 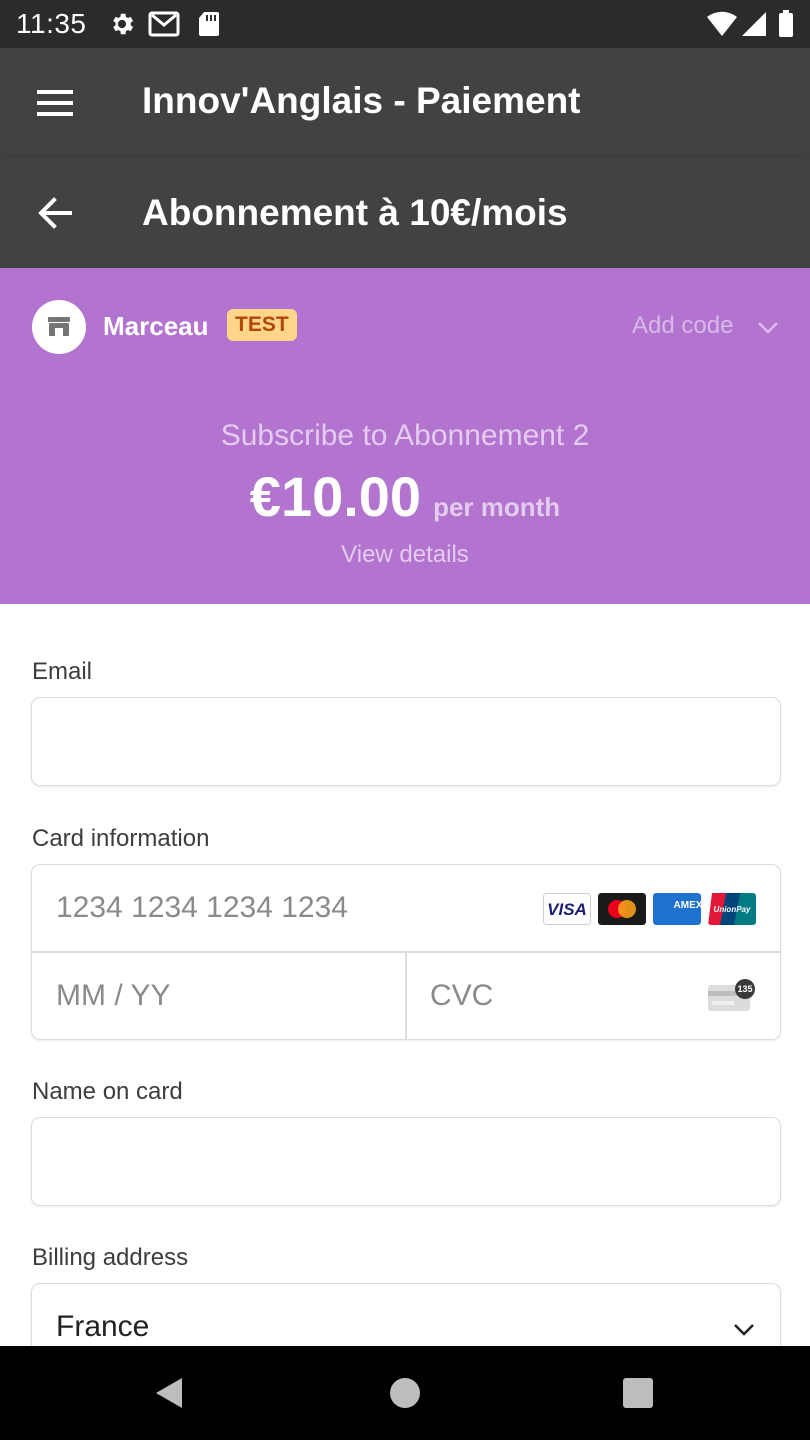 I want to click on merchant-avatar, so click(x=59, y=327).